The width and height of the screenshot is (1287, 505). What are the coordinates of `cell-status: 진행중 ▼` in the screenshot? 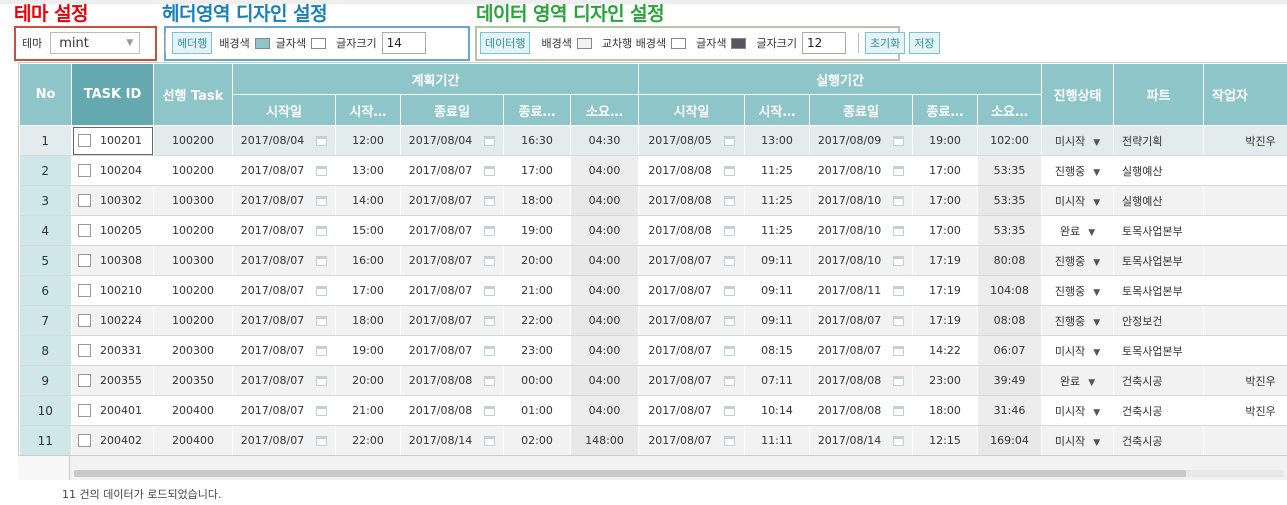 It's located at (1078, 290).